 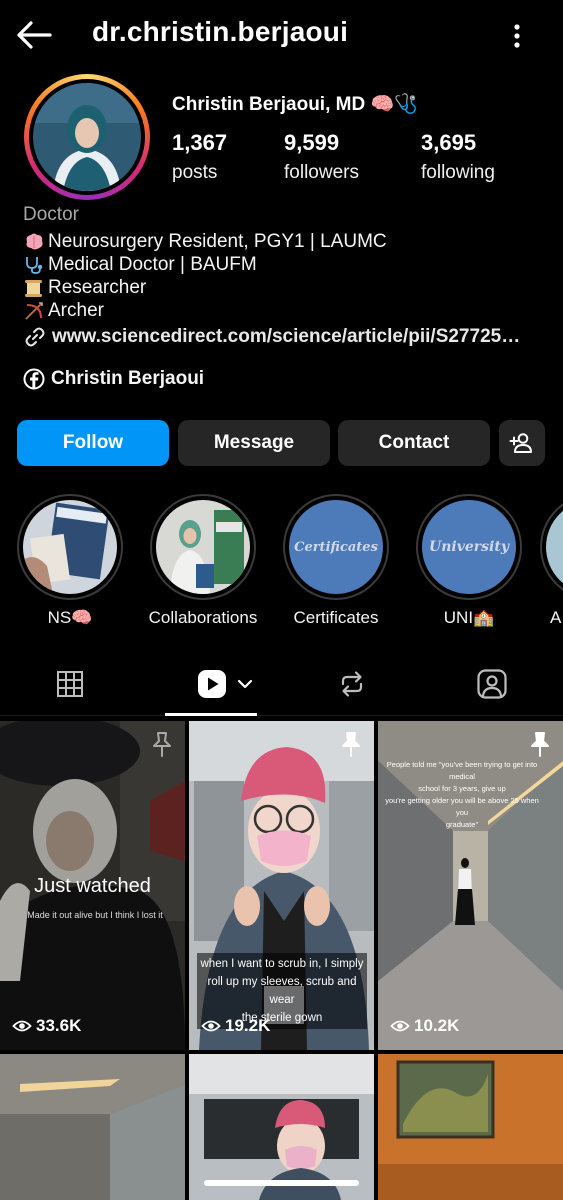 What do you see at coordinates (220, 31) in the screenshot?
I see `profile-username: dr.christin.berjaoui` at bounding box center [220, 31].